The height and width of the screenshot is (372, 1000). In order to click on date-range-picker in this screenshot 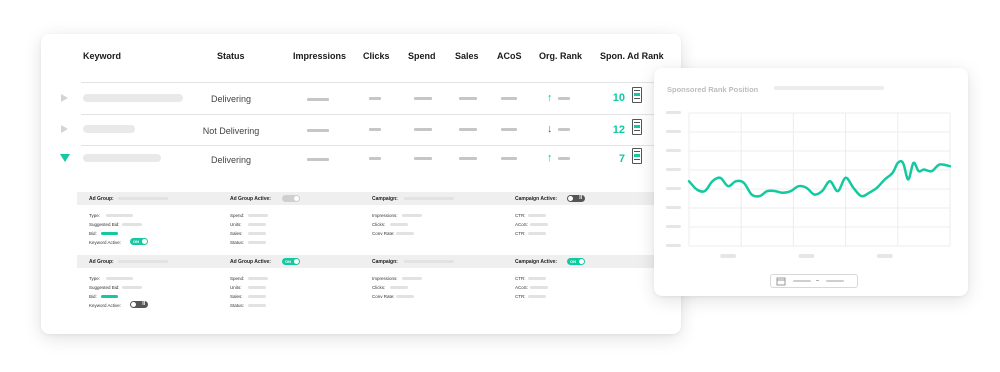, I will do `click(814, 281)`.